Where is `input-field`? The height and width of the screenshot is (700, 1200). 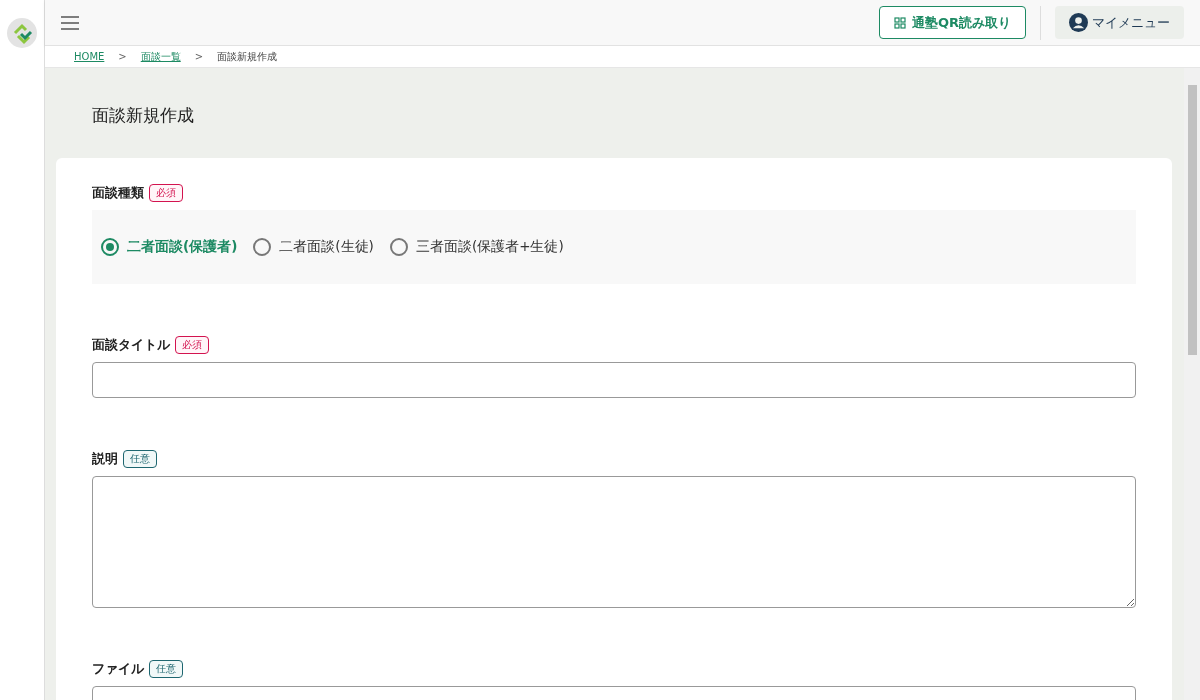 input-field is located at coordinates (614, 380).